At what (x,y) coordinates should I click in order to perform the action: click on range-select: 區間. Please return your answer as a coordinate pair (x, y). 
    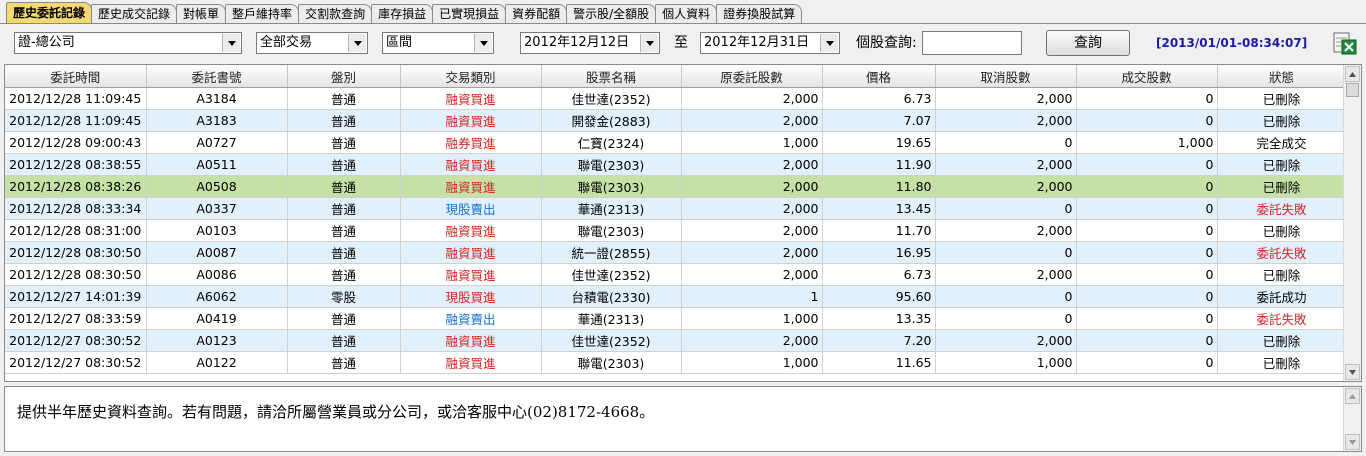
    Looking at the image, I should click on (438, 43).